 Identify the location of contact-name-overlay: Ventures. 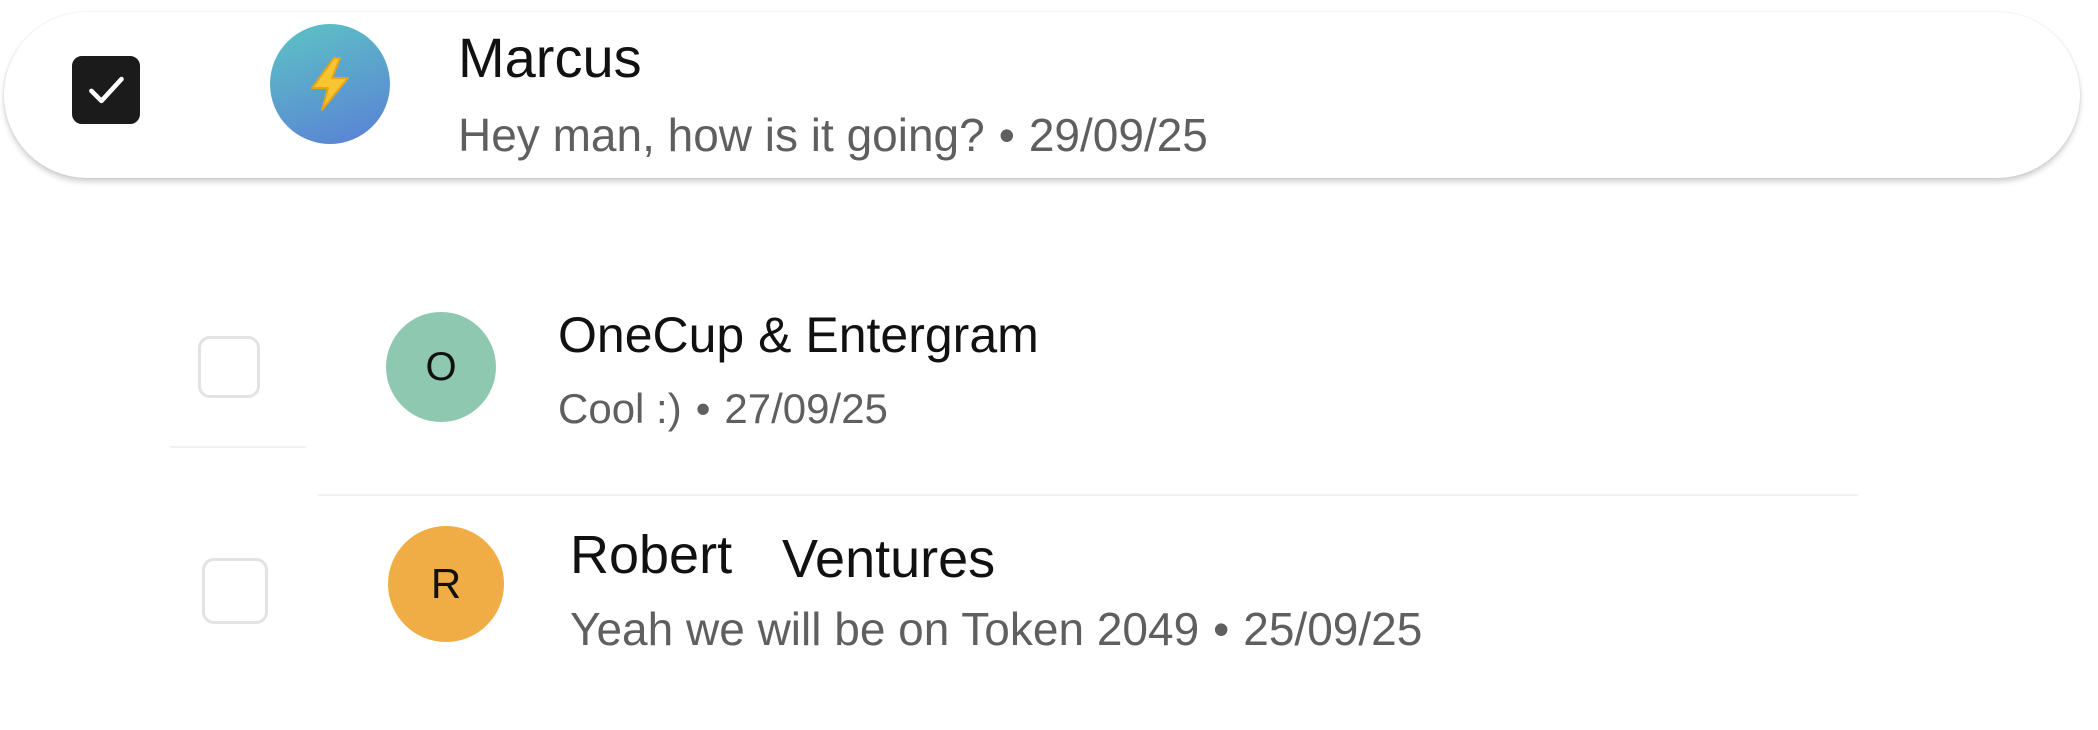
(886, 547).